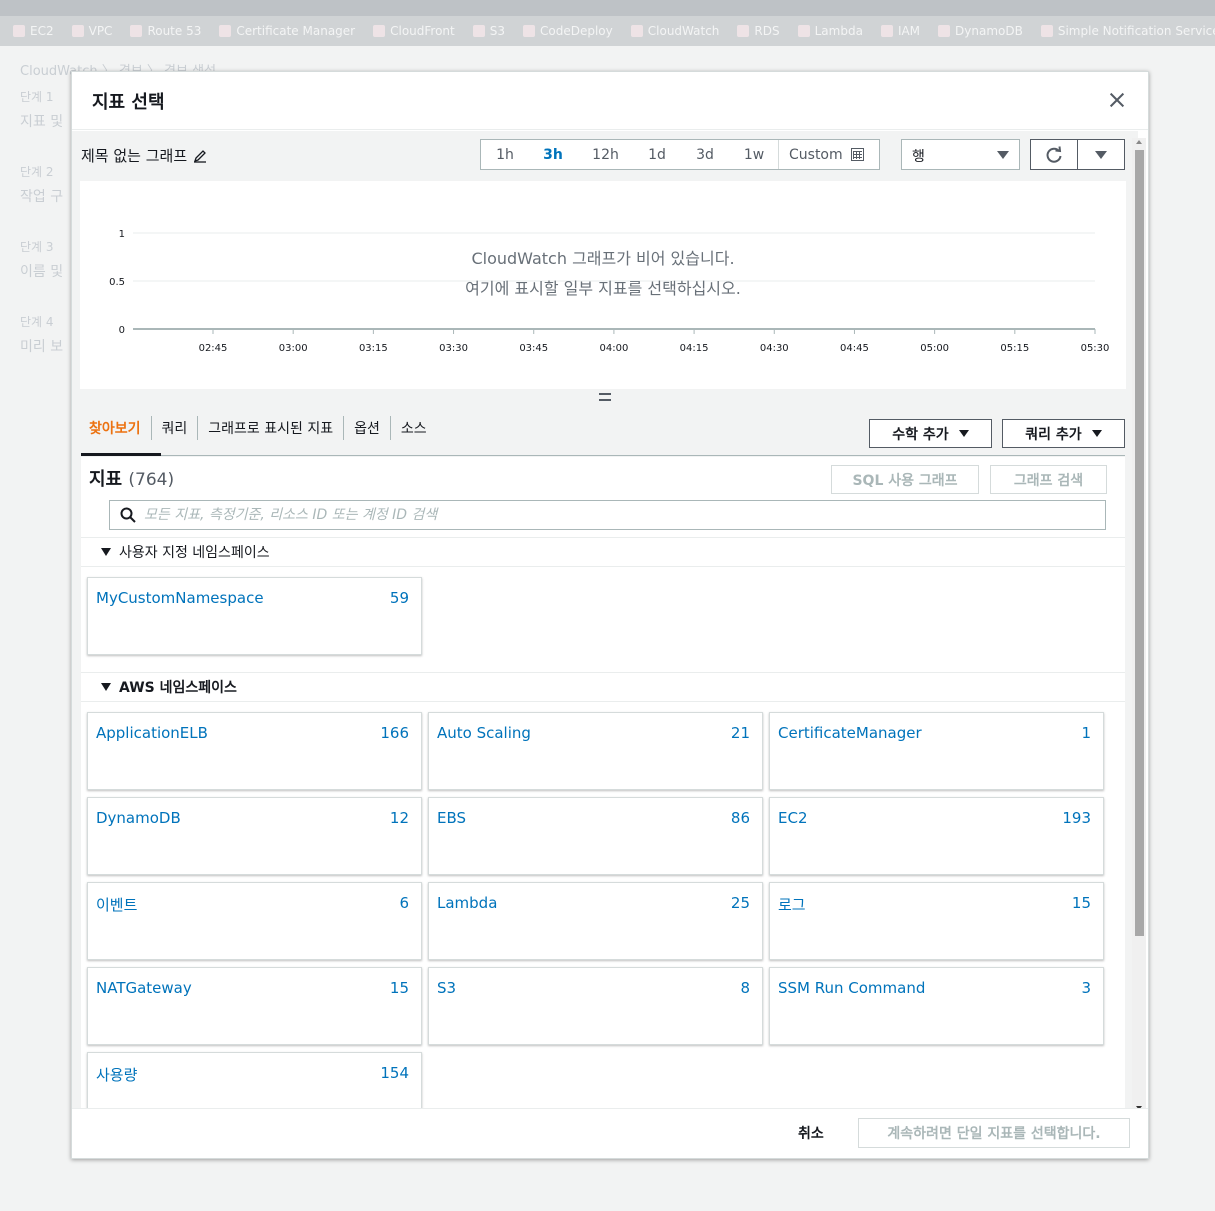 The image size is (1215, 1211). I want to click on favorite-item: Certificate Manager, so click(287, 31).